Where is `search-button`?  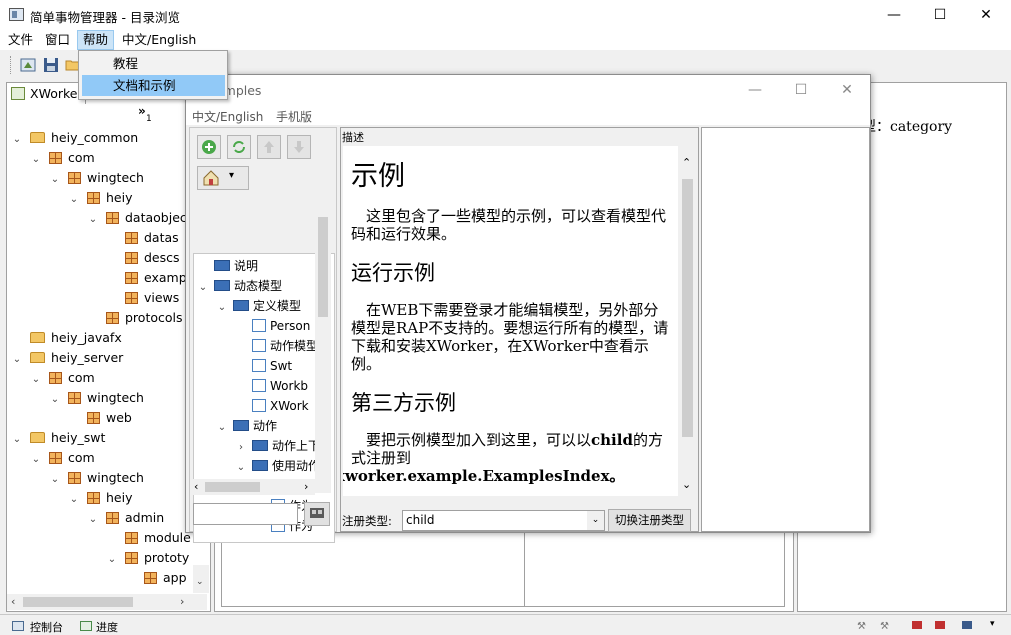 search-button is located at coordinates (317, 514).